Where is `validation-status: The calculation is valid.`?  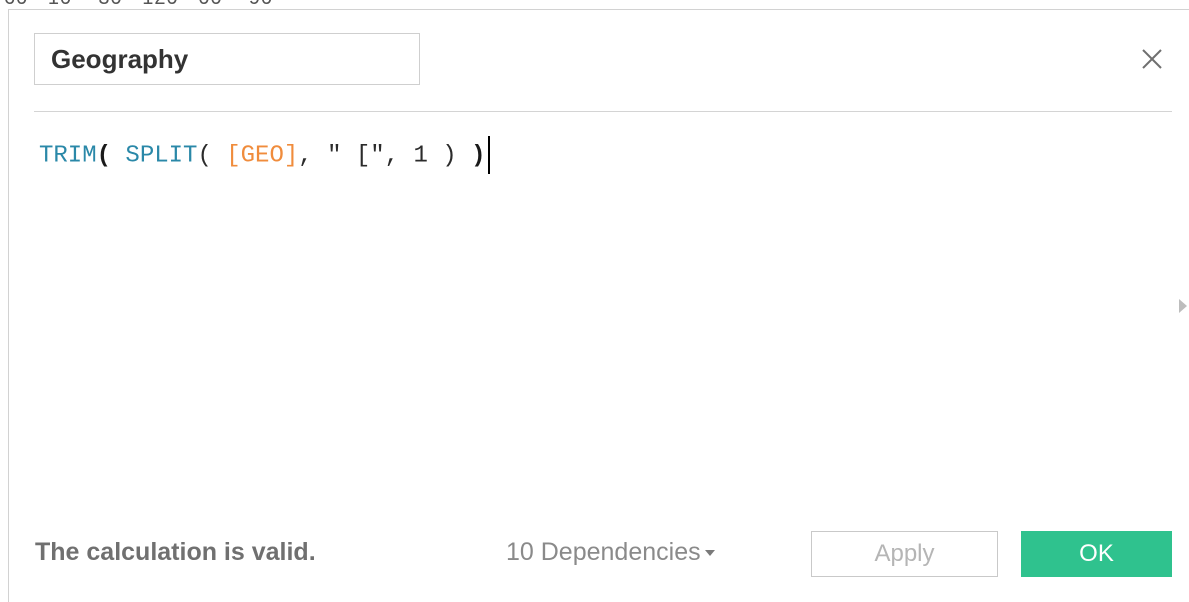 validation-status: The calculation is valid. is located at coordinates (175, 552).